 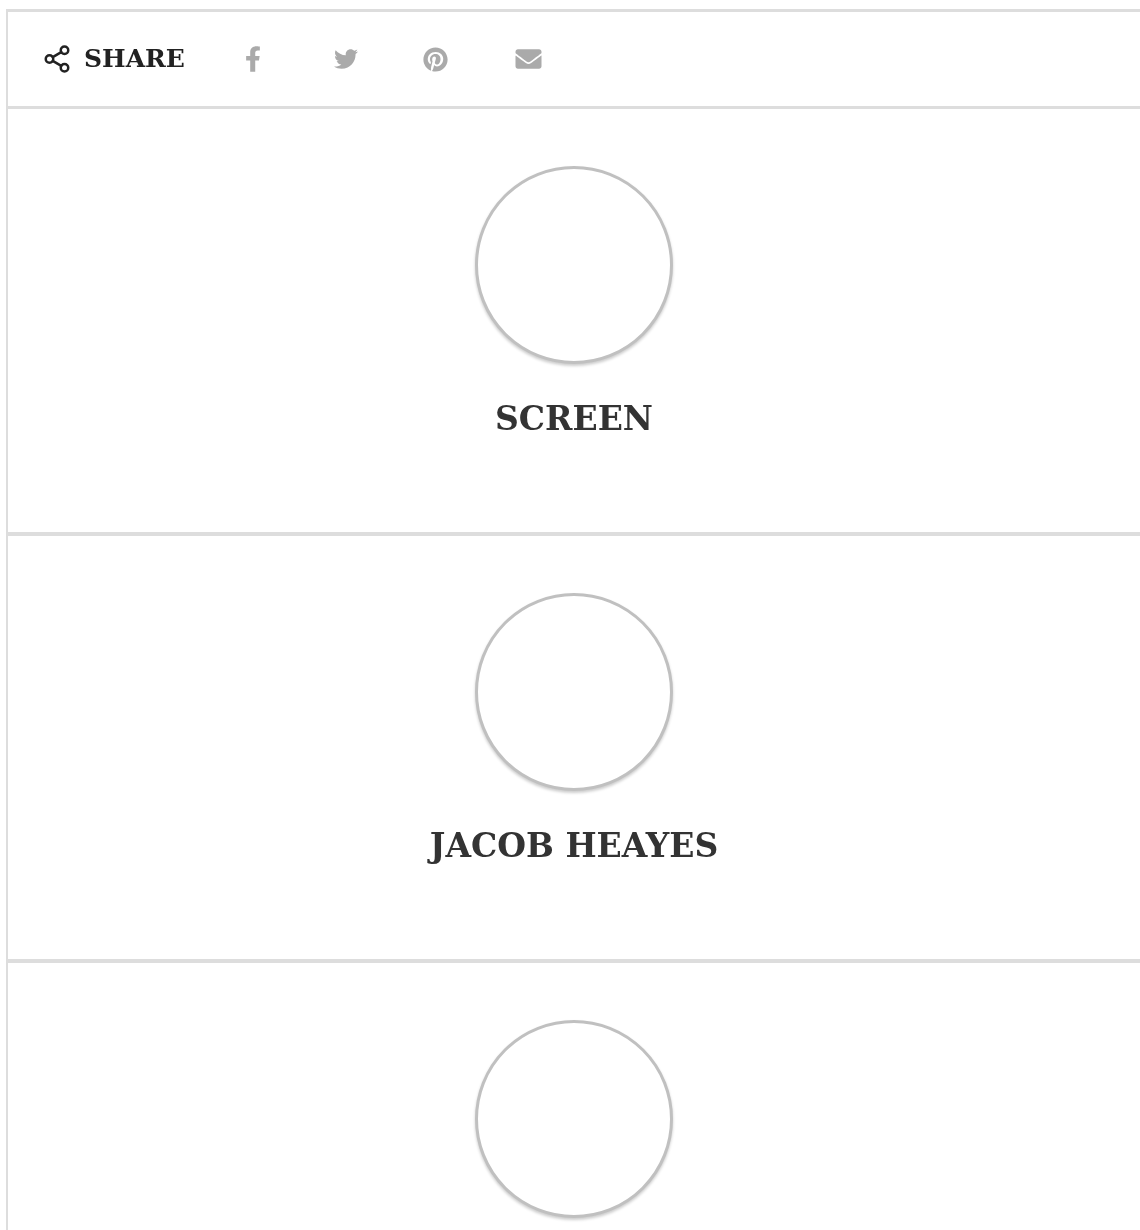 What do you see at coordinates (435, 59) in the screenshot?
I see `pinterest-button` at bounding box center [435, 59].